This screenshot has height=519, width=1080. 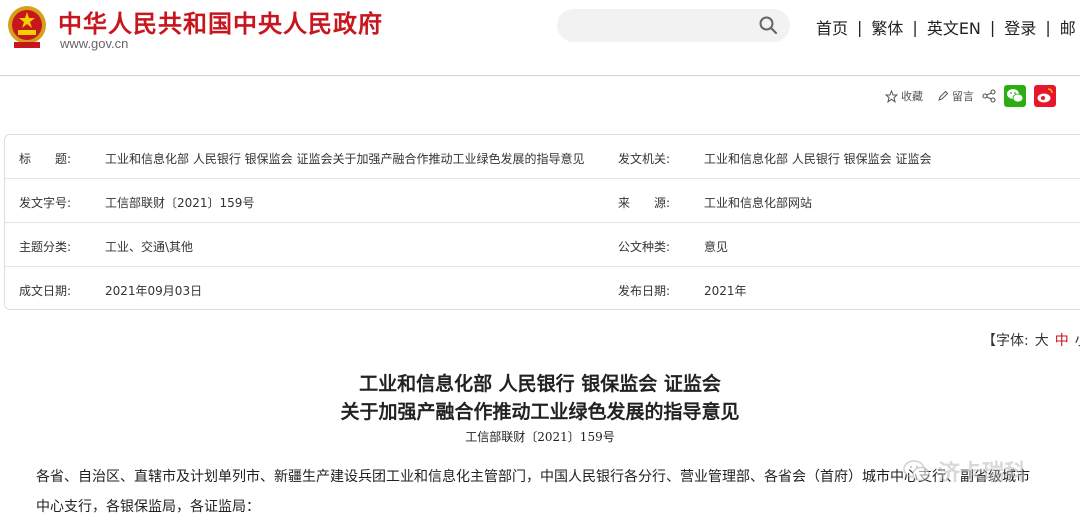 I want to click on font-size-large-button: 大, so click(x=1042, y=341).